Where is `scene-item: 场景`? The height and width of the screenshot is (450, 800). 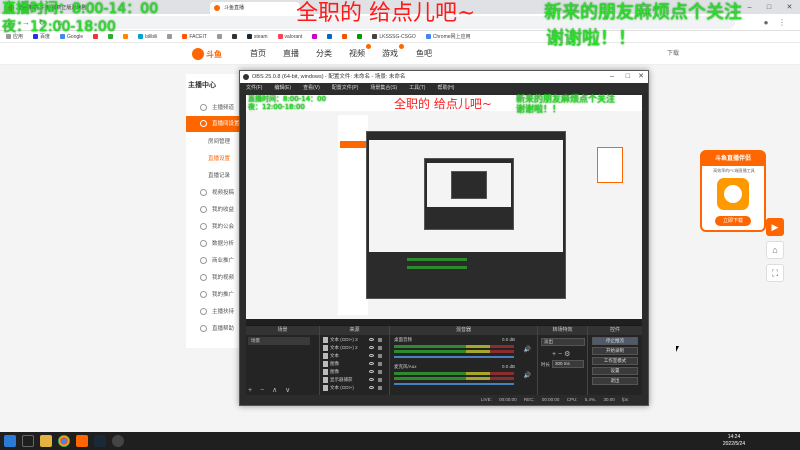 scene-item: 场景 is located at coordinates (279, 341).